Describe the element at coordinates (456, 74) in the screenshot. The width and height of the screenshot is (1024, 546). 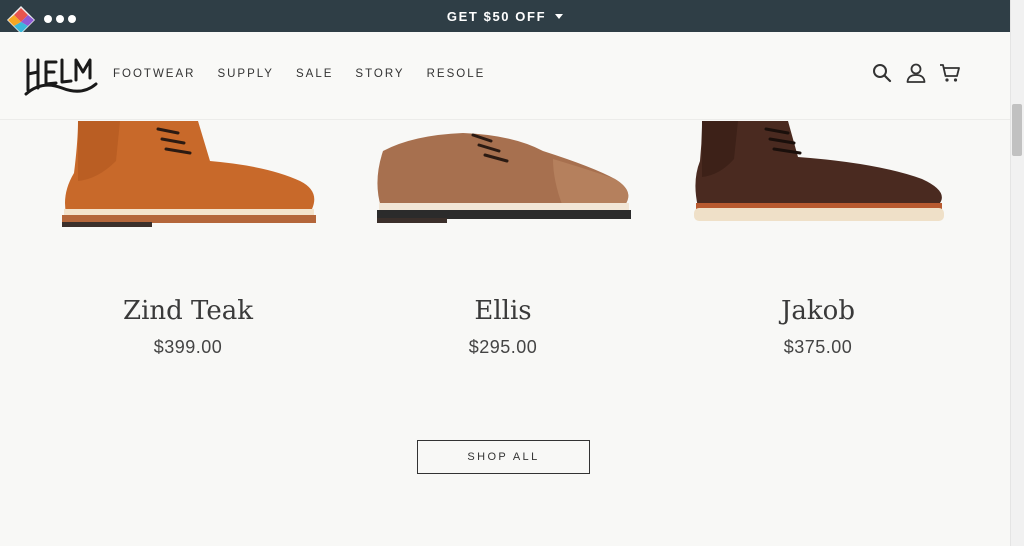
I see `nav-resole: RESOLE` at that location.